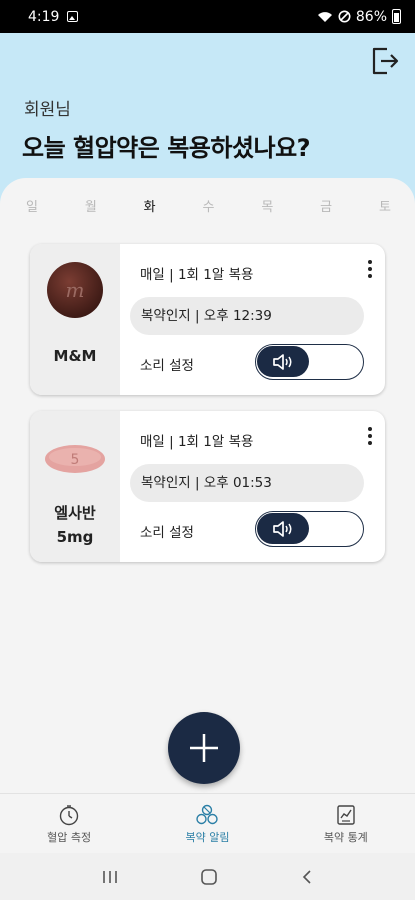  What do you see at coordinates (75, 319) in the screenshot?
I see `pill-panel: m M&M` at bounding box center [75, 319].